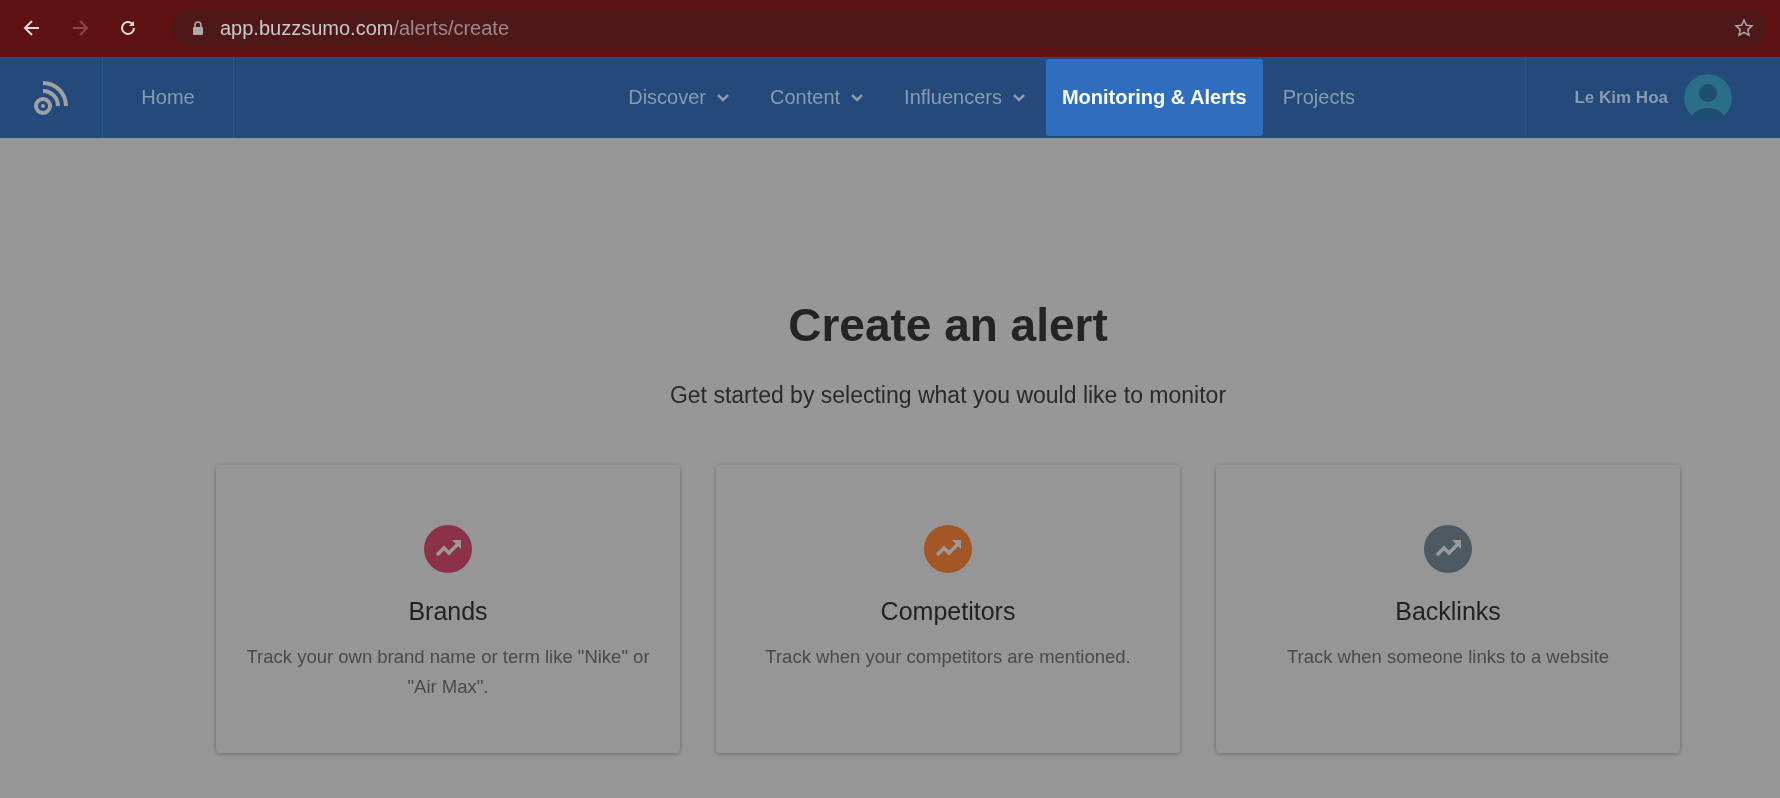  Describe the element at coordinates (168, 97) in the screenshot. I see `home-link: Home` at that location.